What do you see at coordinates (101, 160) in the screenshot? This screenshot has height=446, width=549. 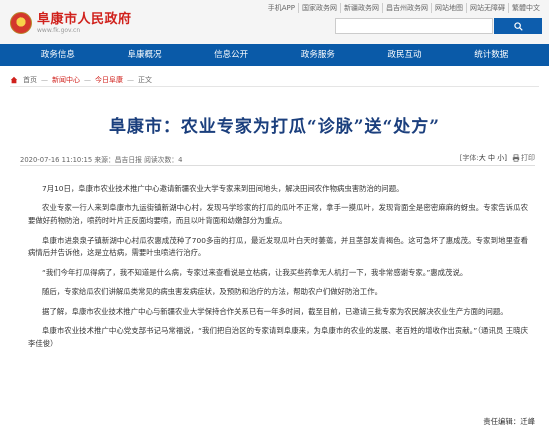 I see `article-meta-info: 2020-07-16 11:10:15 来源：昌吉日报 阅读次数：4` at bounding box center [101, 160].